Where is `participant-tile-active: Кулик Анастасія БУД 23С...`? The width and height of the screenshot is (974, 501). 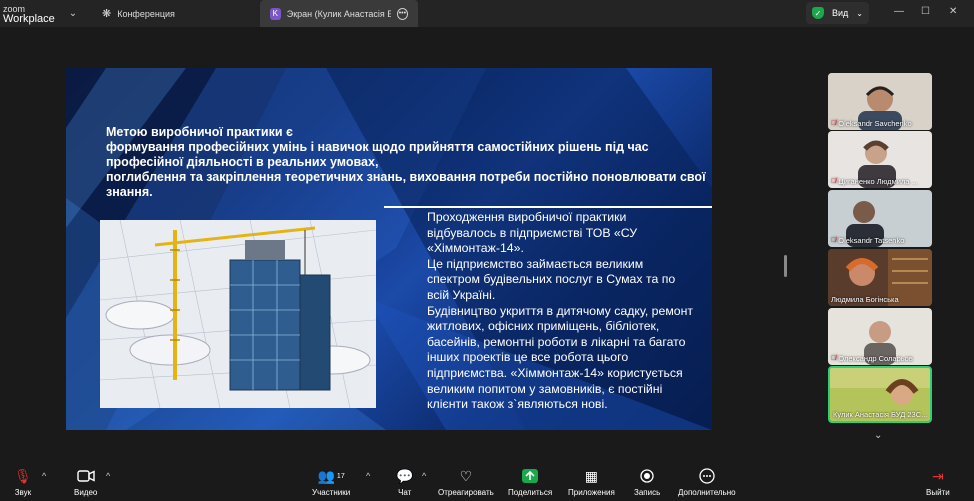
participant-tile-active: Кулик Анастасія БУД 23С... is located at coordinates (880, 394).